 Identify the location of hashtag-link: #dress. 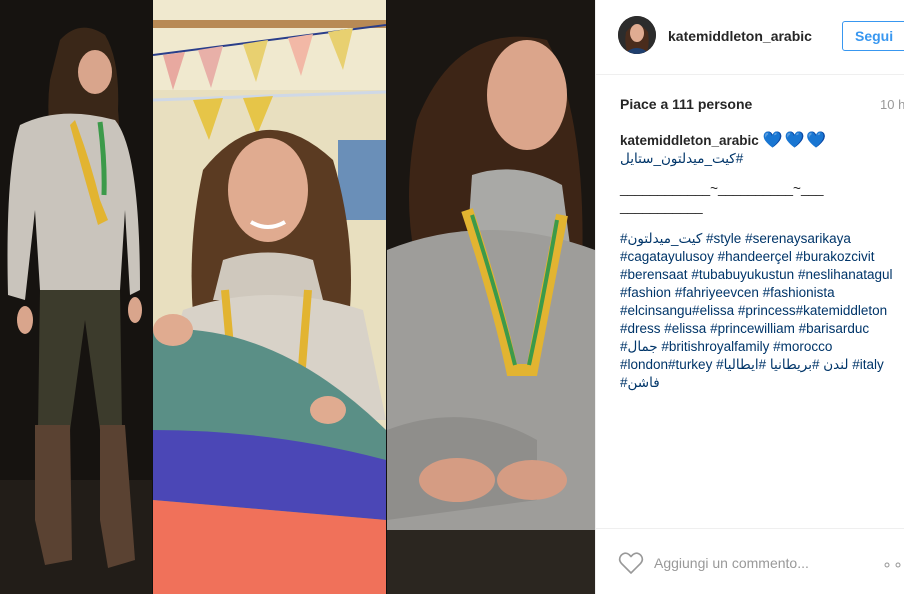
(640, 328).